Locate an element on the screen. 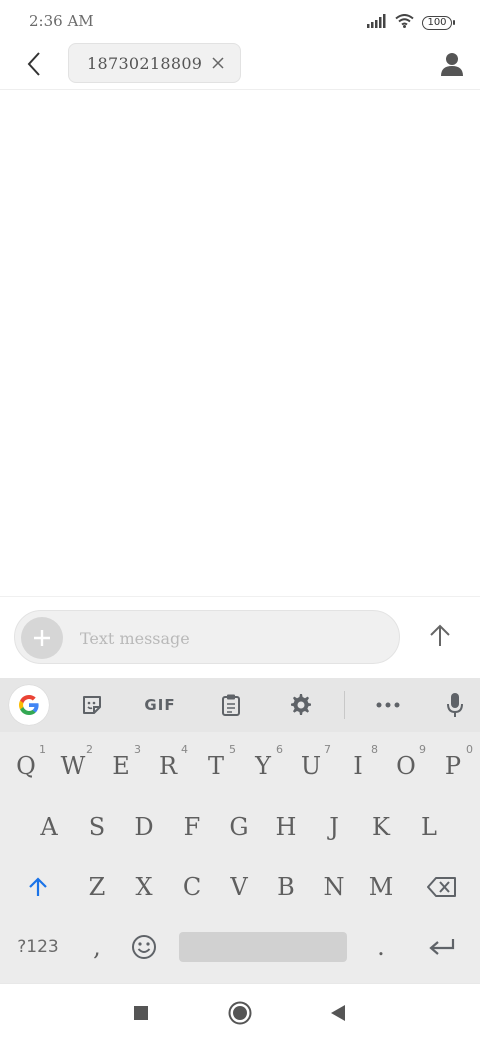  key-r: R4 is located at coordinates (168, 766).